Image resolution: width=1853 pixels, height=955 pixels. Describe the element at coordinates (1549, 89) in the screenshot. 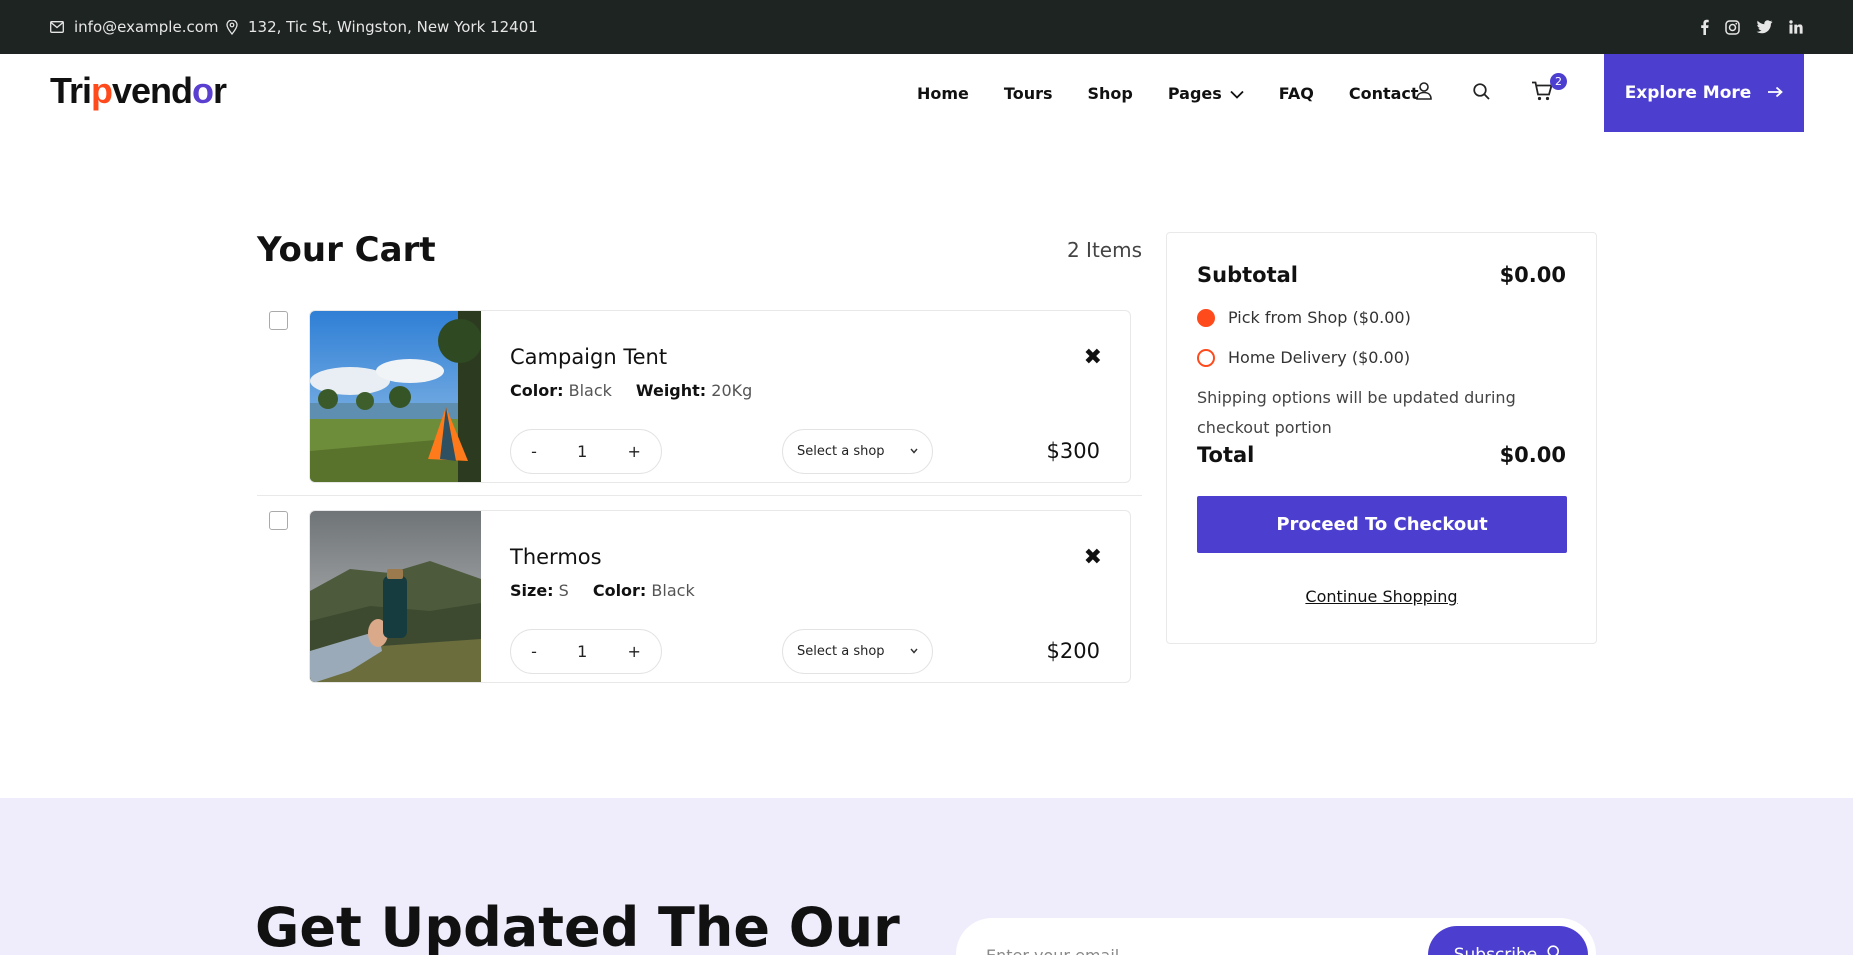

I see `cart-icon: 2` at that location.